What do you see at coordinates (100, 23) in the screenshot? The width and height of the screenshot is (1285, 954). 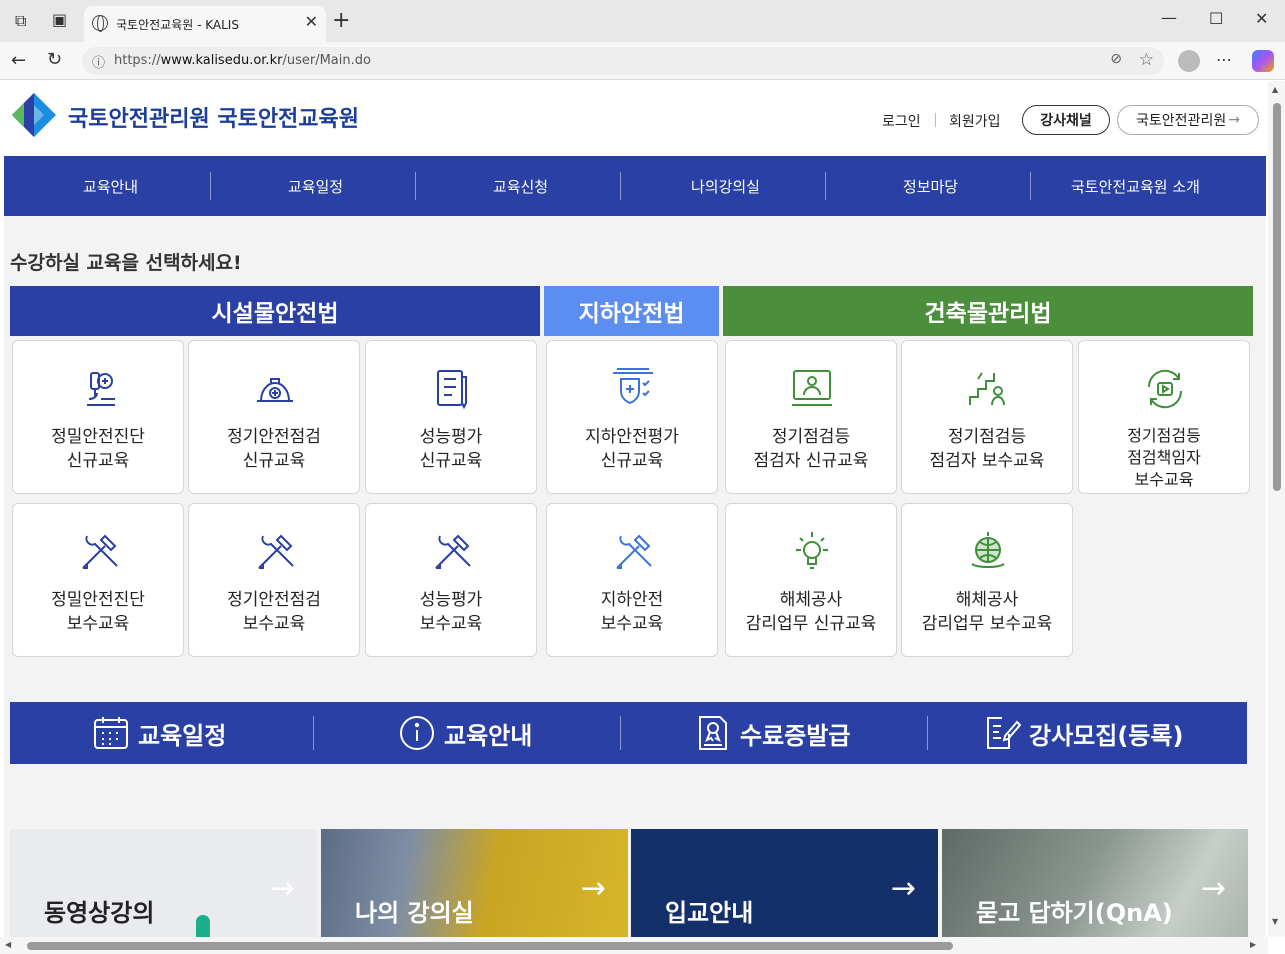 I see `globe-icon` at bounding box center [100, 23].